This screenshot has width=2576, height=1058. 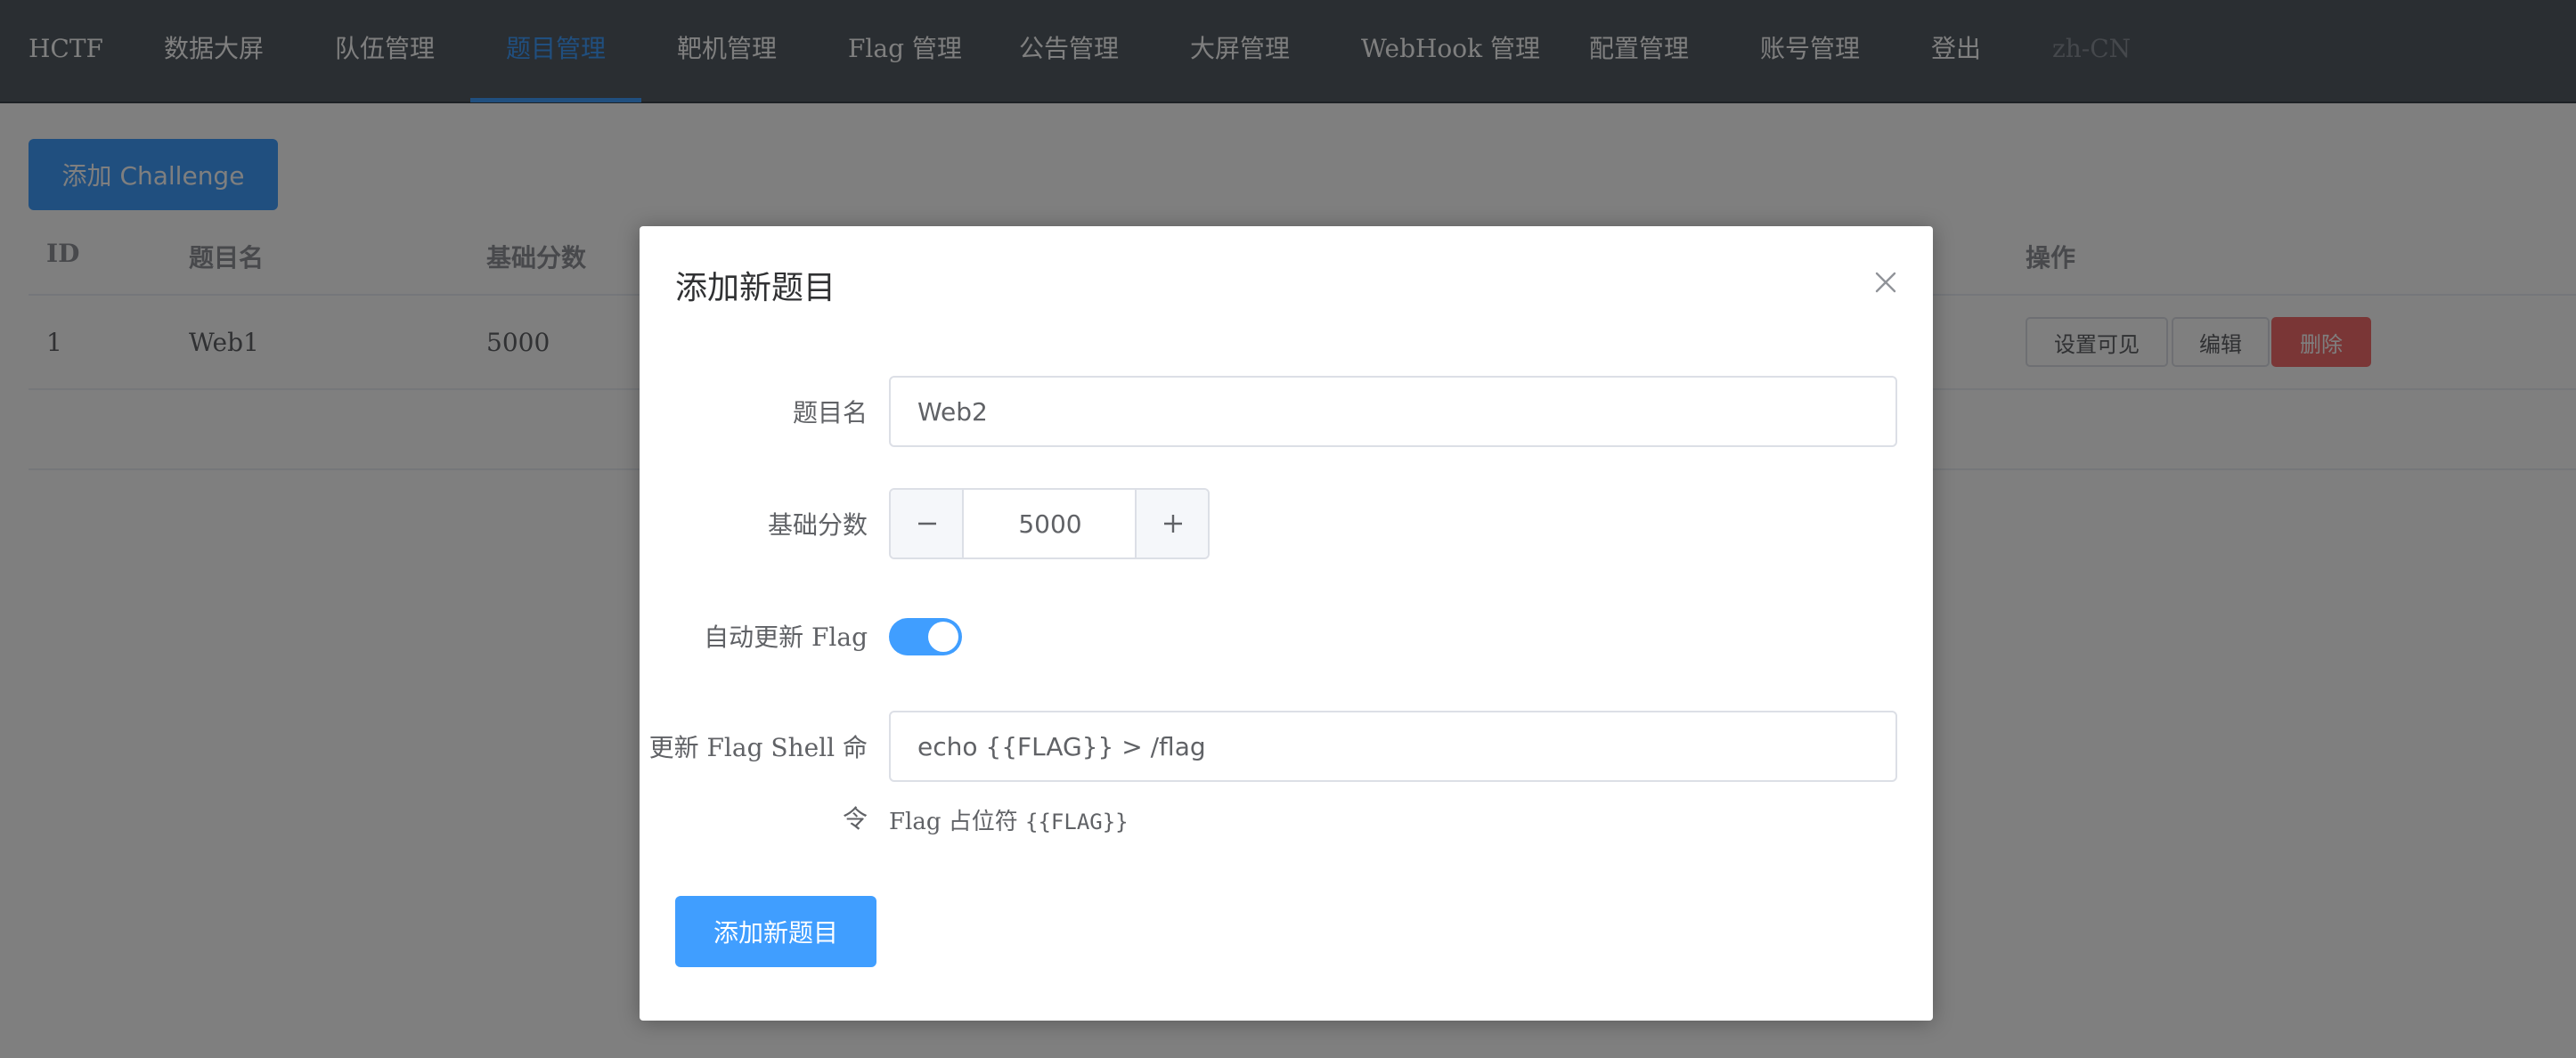 What do you see at coordinates (786, 637) in the screenshot?
I see `auto-refresh-label: 自动更新 Flag` at bounding box center [786, 637].